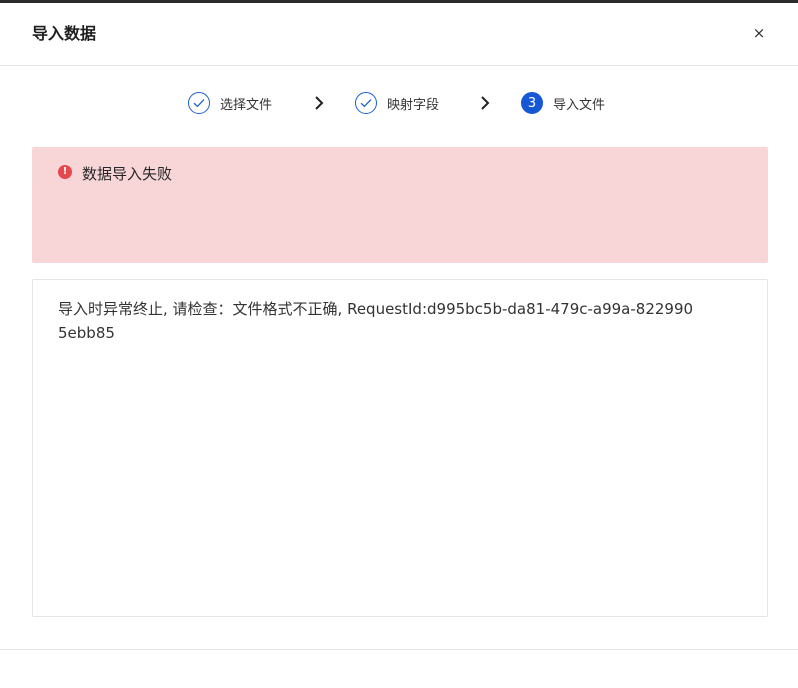 This screenshot has height=688, width=798. I want to click on step-indicator: 选择文件 映射字段 3 导入文件, so click(399, 103).